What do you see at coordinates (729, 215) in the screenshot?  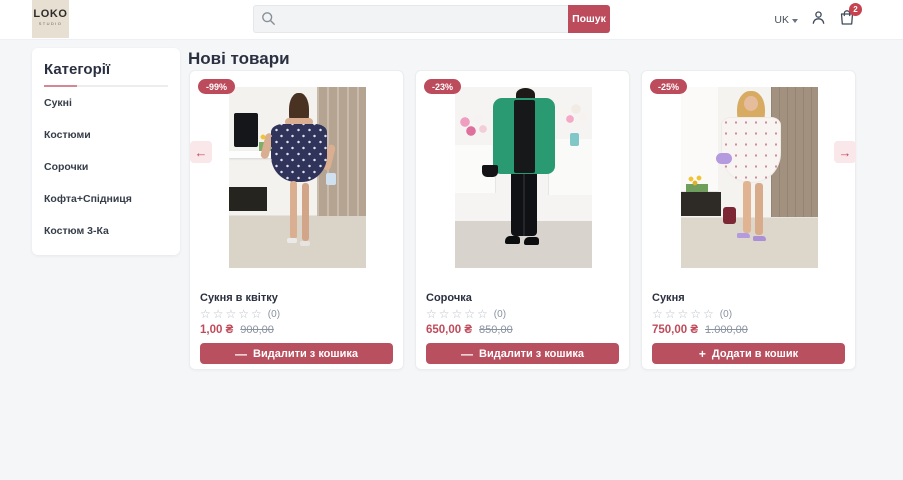 I see `photo-planter` at bounding box center [729, 215].